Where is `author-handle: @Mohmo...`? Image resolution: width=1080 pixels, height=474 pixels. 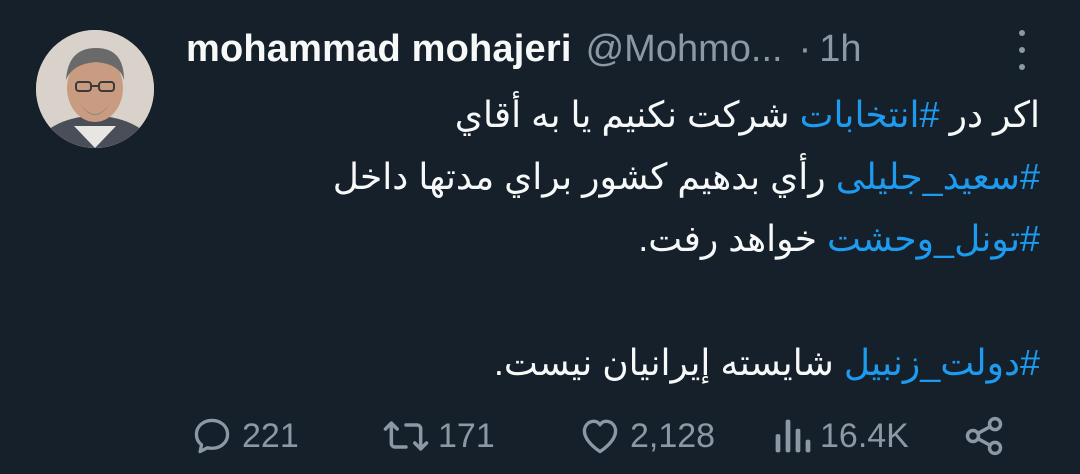 author-handle: @Mohmo... is located at coordinates (684, 49).